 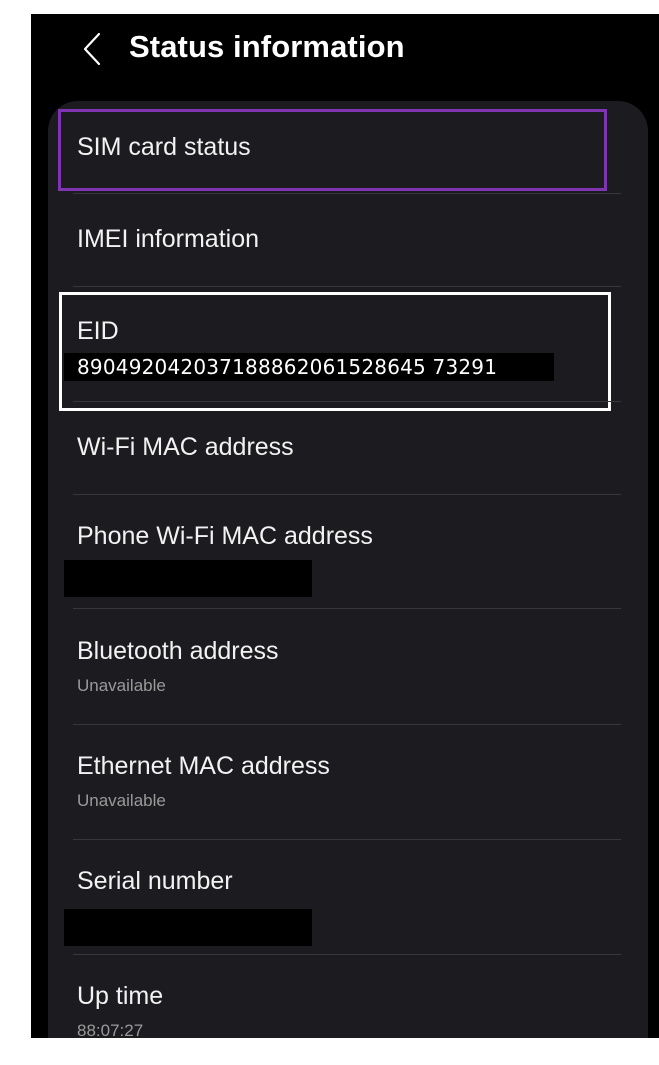 What do you see at coordinates (203, 766) in the screenshot?
I see `ethernet-mac-address-label: Ethernet MAC address` at bounding box center [203, 766].